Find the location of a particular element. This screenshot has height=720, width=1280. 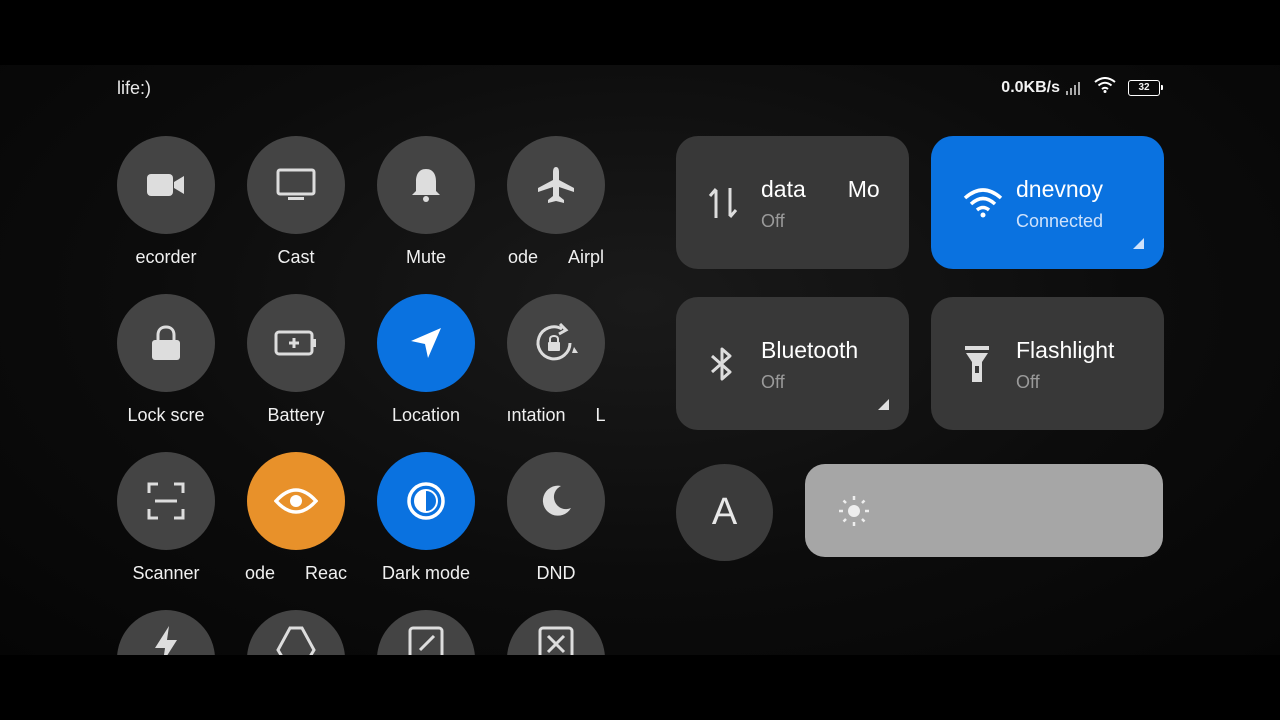

status-bar: 0.0KB/s 32 is located at coordinates (1082, 87).